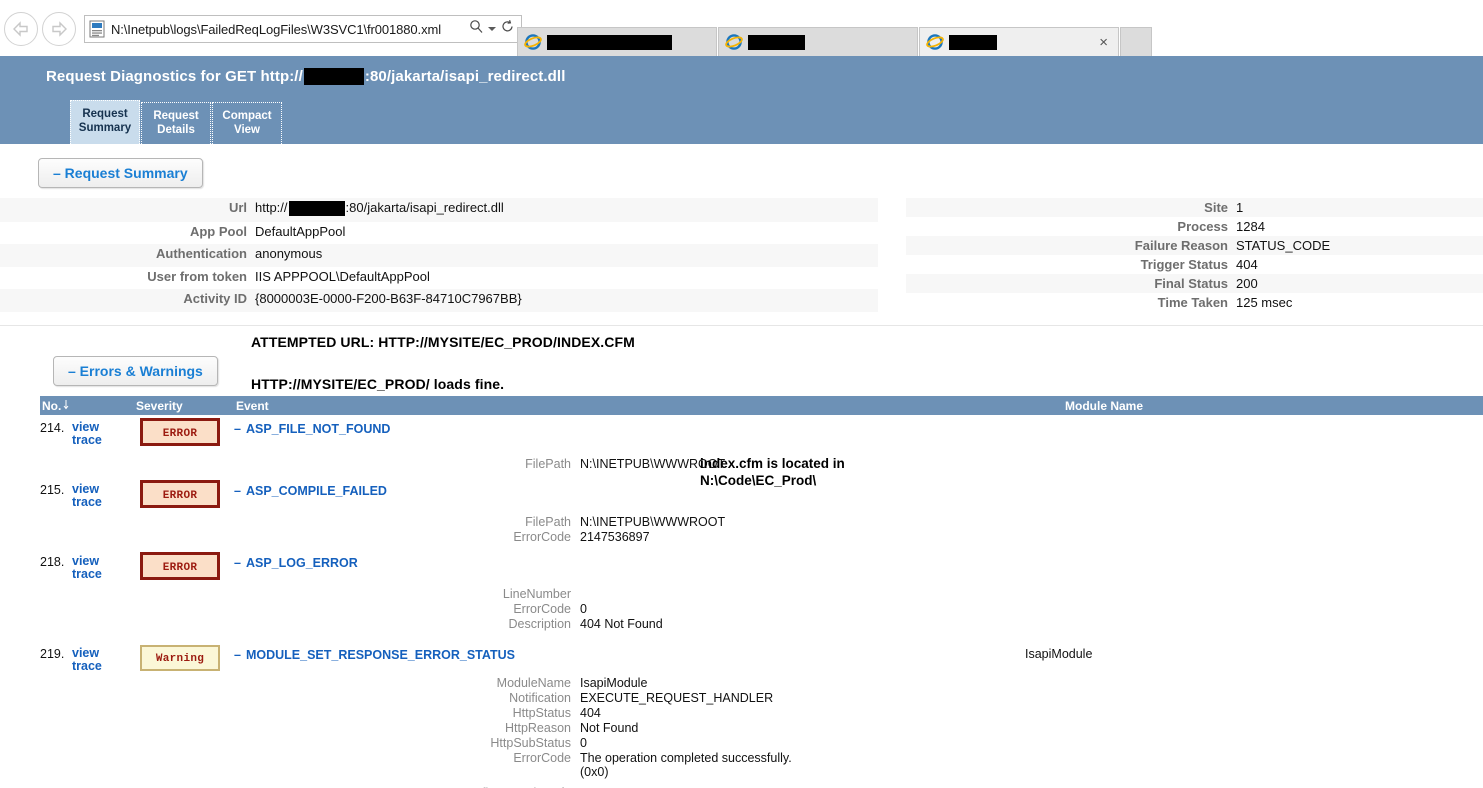 The height and width of the screenshot is (788, 1483). Describe the element at coordinates (105, 114) in the screenshot. I see `tab-request-summary-line1: Request` at that location.